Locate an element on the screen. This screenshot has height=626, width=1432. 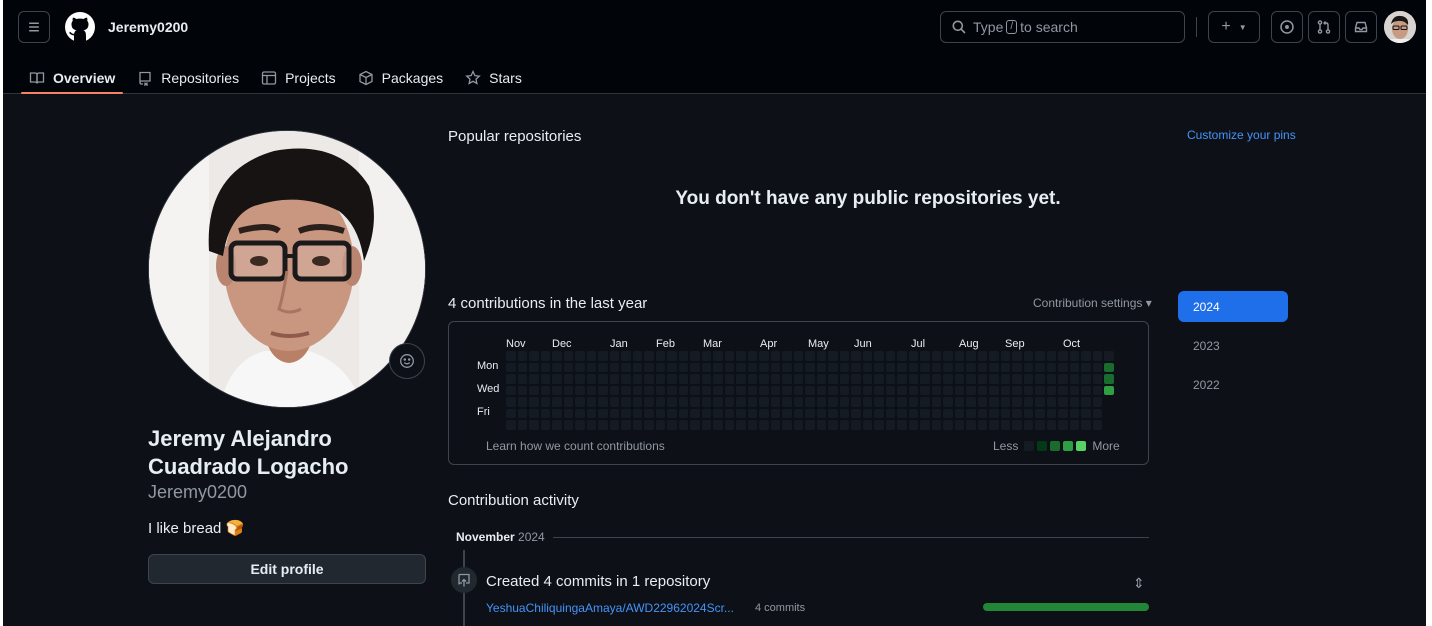
issues-button is located at coordinates (1287, 27).